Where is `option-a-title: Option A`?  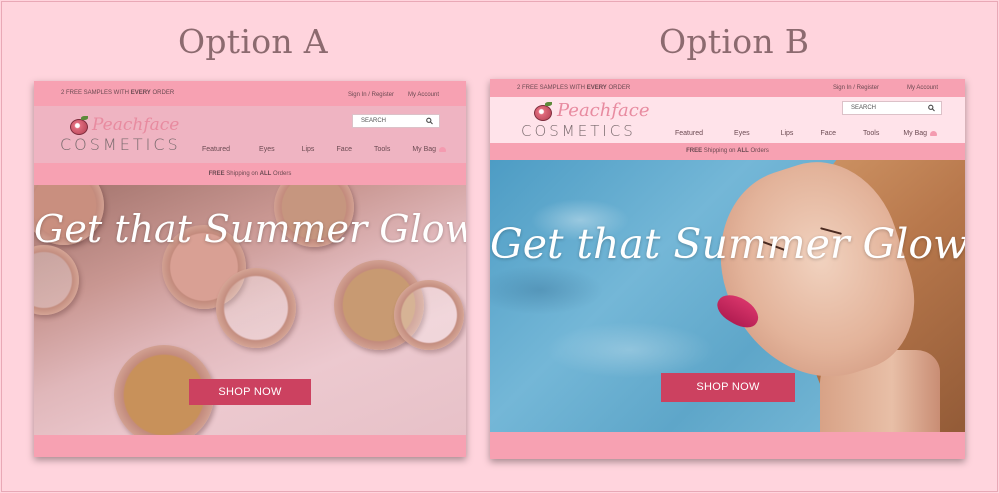 option-a-title: Option A is located at coordinates (253, 41).